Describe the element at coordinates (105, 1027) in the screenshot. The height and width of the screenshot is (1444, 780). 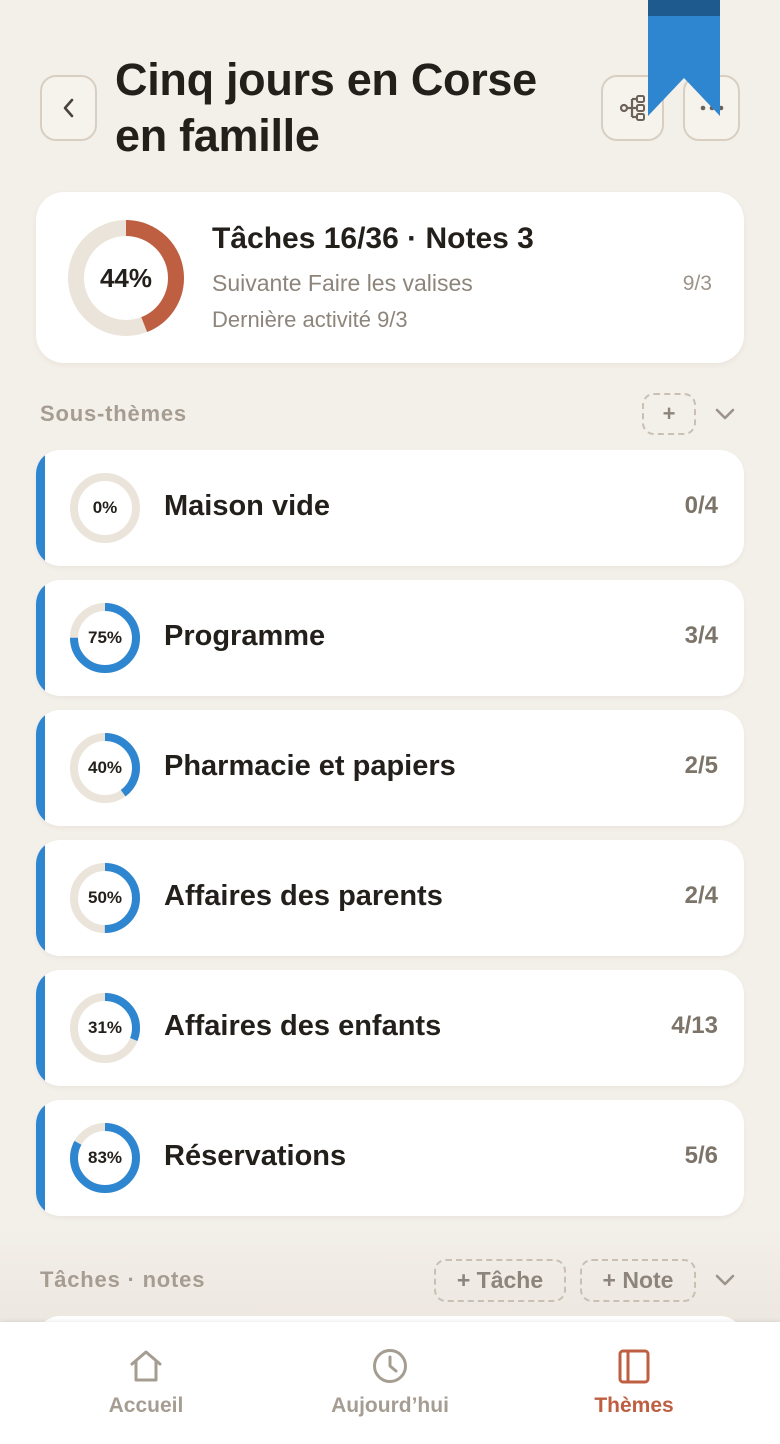
I see `subtheme-percent: 31%` at that location.